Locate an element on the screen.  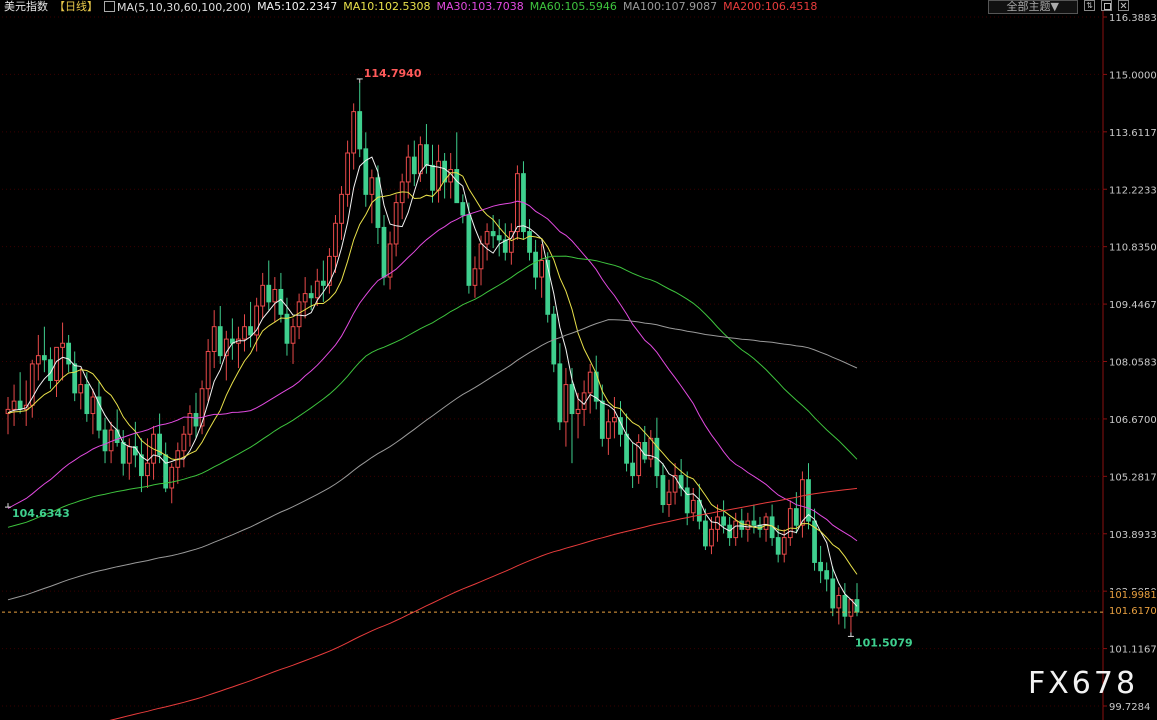
toolbar: 全部主题▼ ⇅ is located at coordinates (1058, 7).